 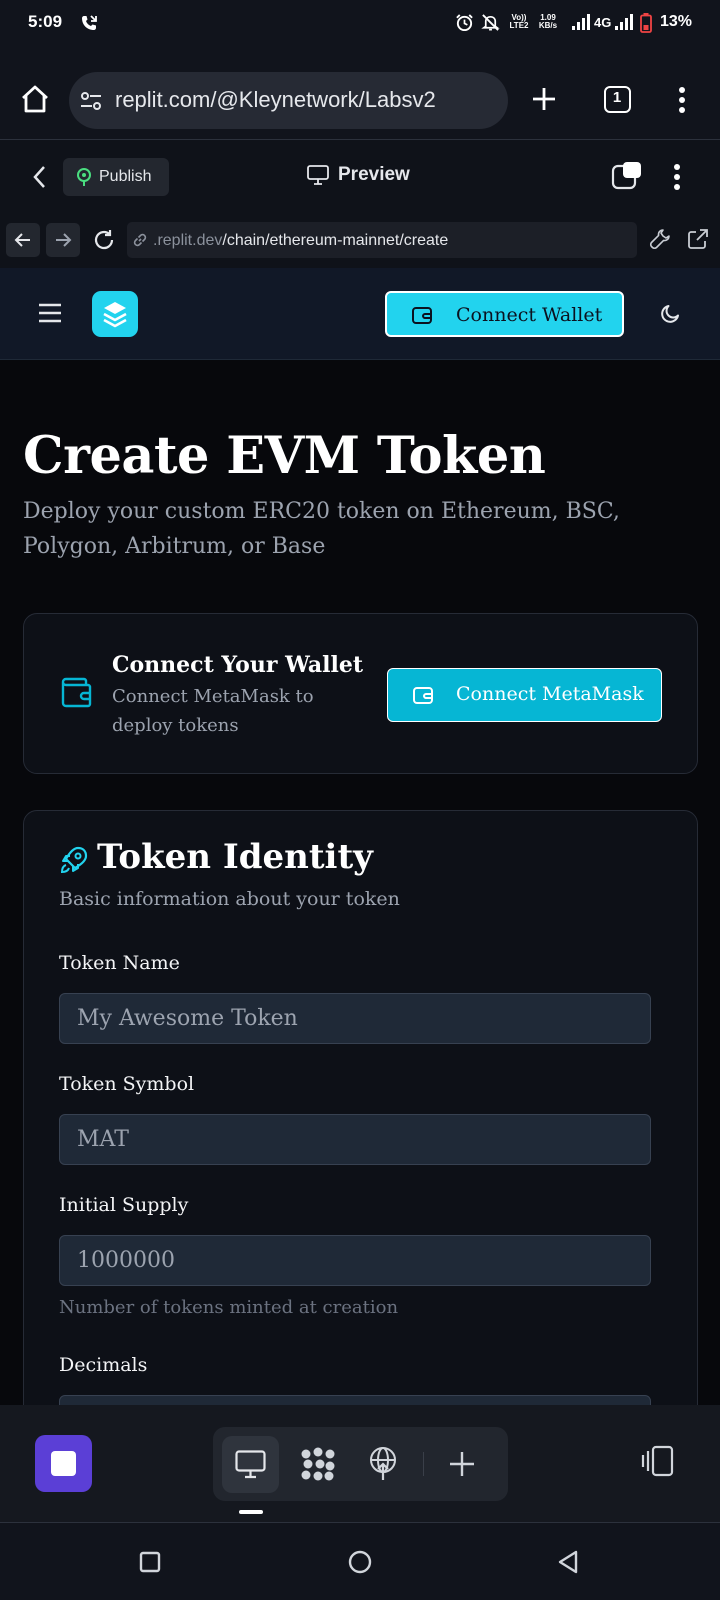 I want to click on preview-title: Preview, so click(x=374, y=174).